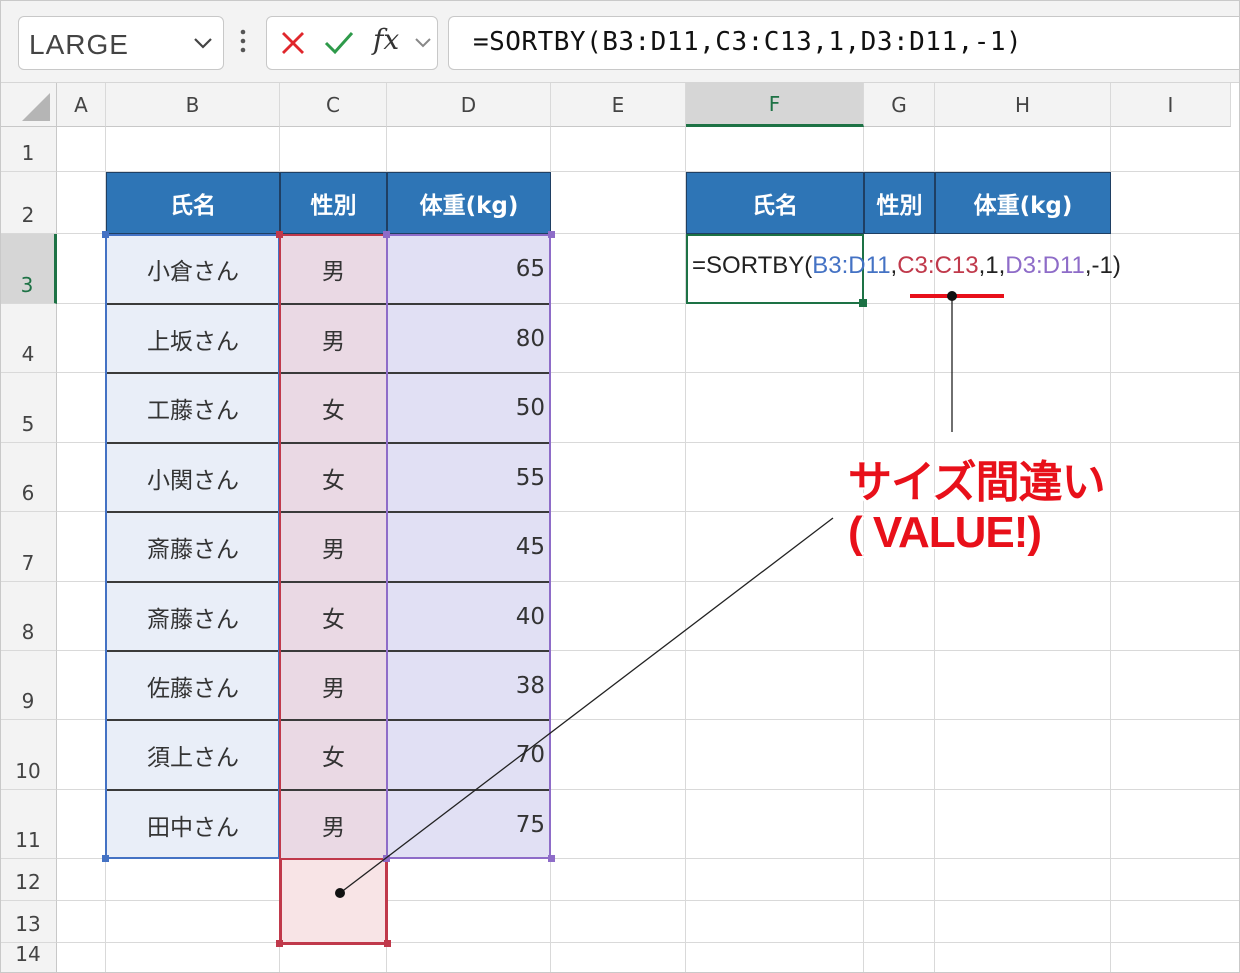 The image size is (1240, 973). I want to click on name-box-value: LARGE, so click(79, 44).